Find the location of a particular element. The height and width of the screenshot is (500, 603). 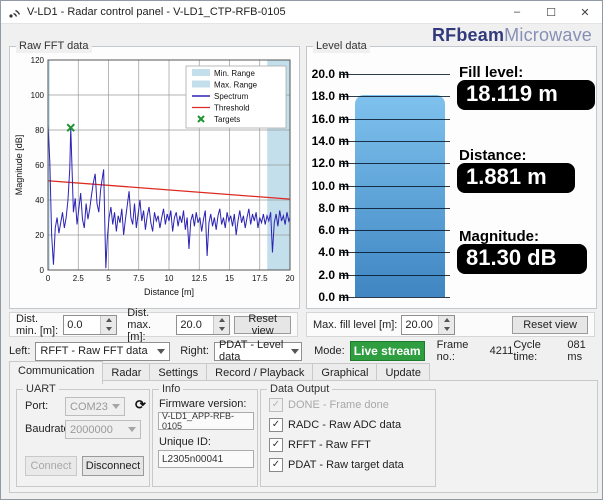

tab-communication: Communication is located at coordinates (56, 372).